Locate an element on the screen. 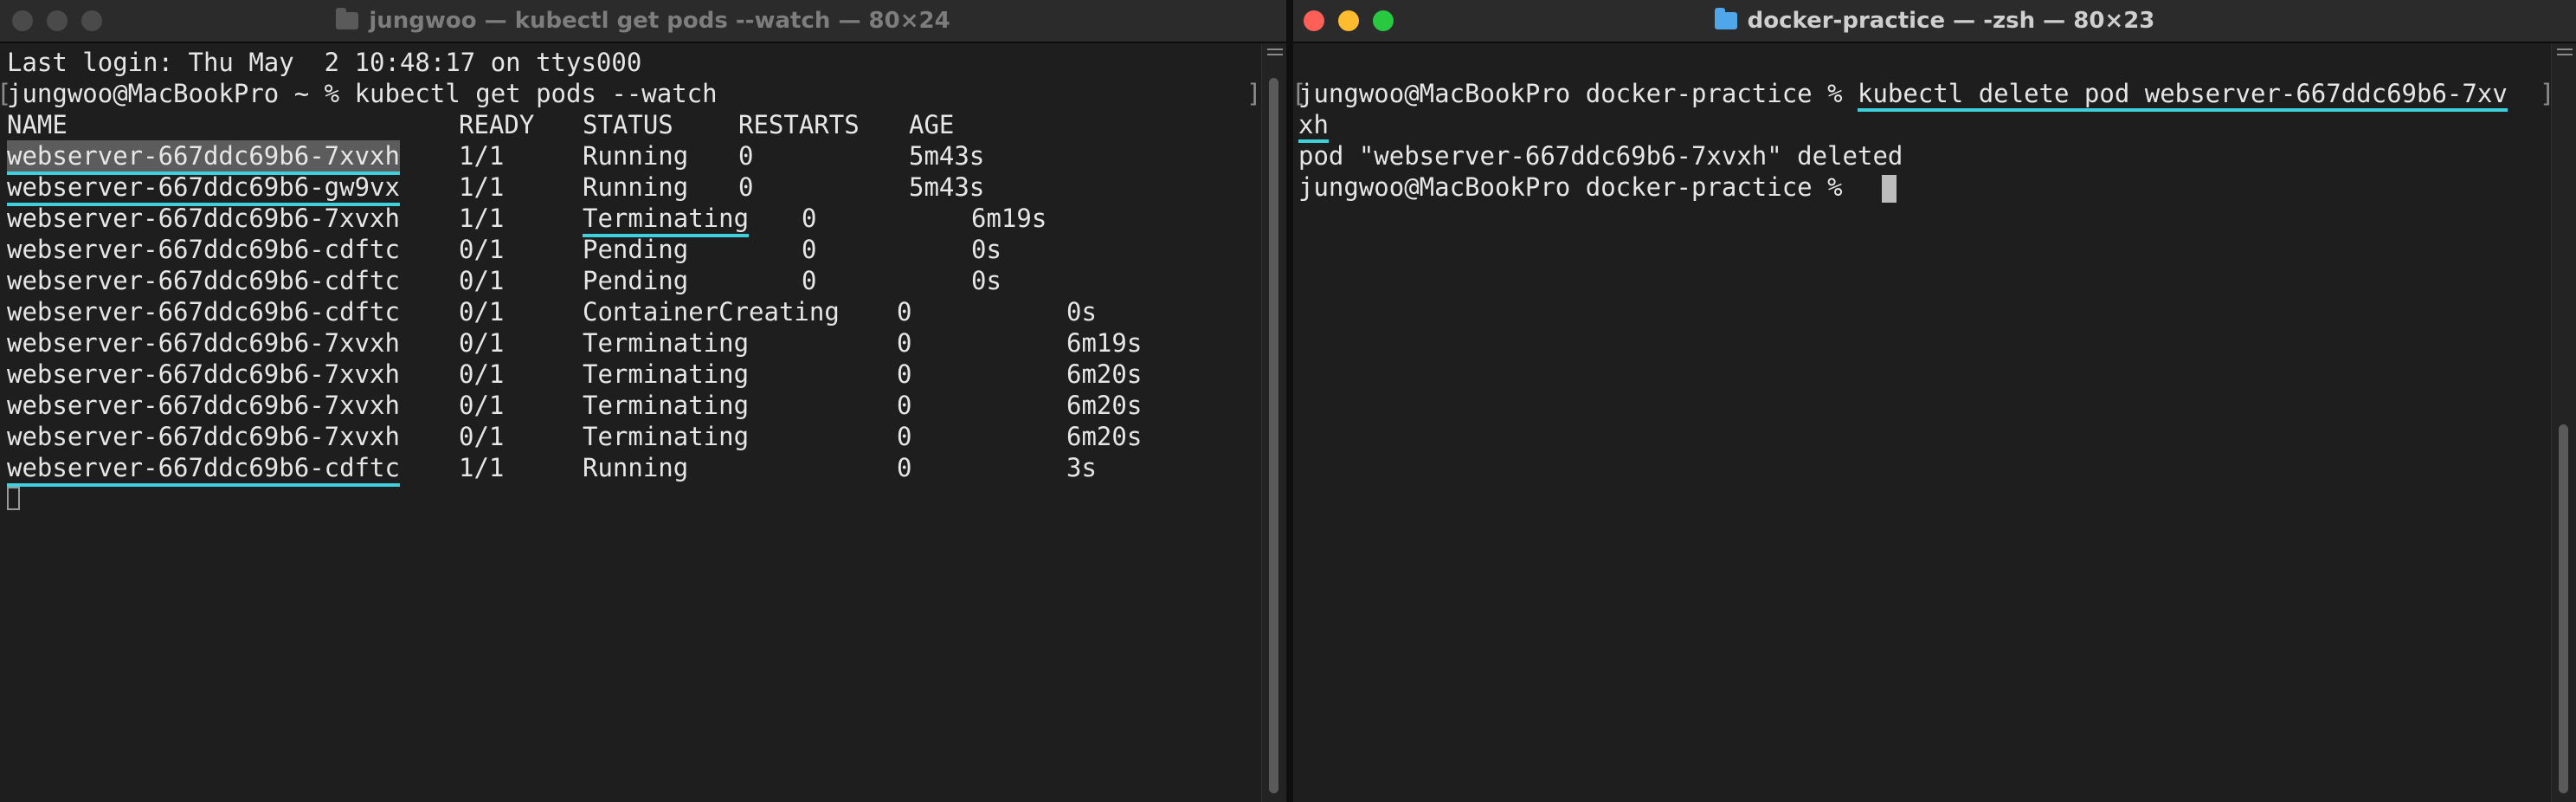 The width and height of the screenshot is (2576, 802). header-name: NAME is located at coordinates (37, 124).